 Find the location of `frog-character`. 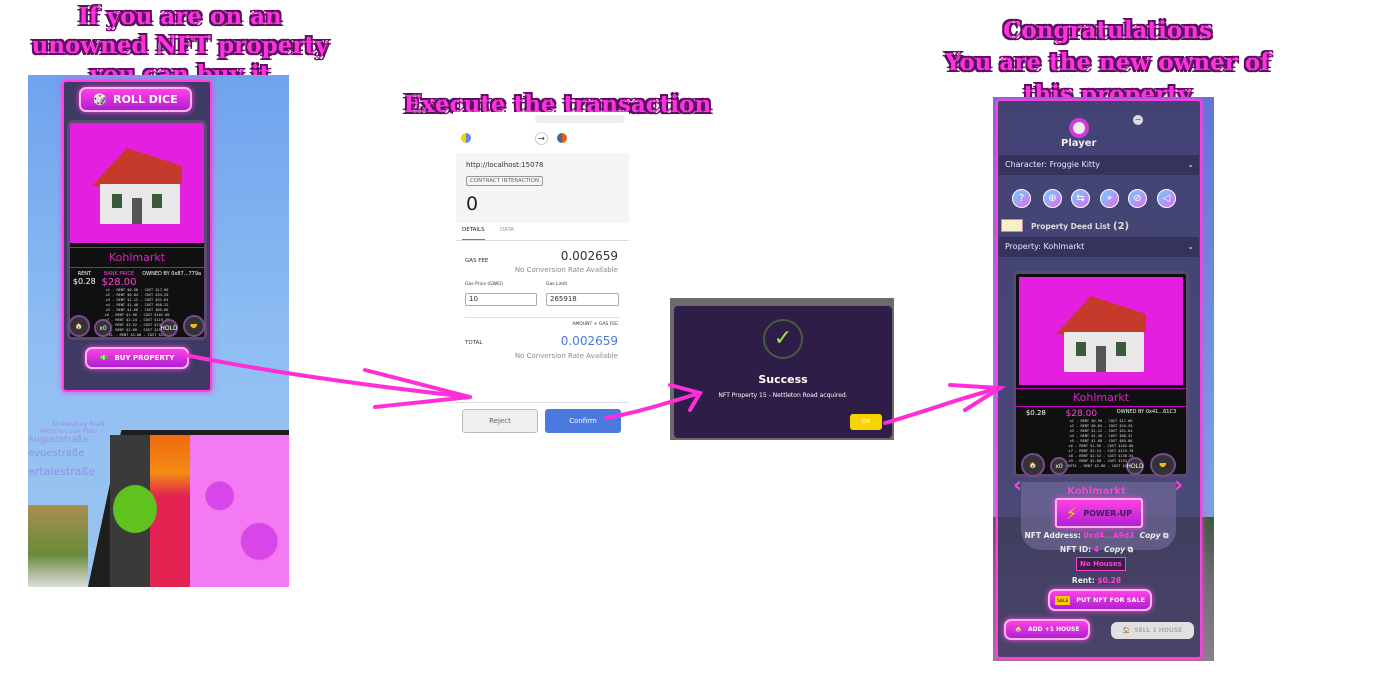

frog-character is located at coordinates (135, 509).